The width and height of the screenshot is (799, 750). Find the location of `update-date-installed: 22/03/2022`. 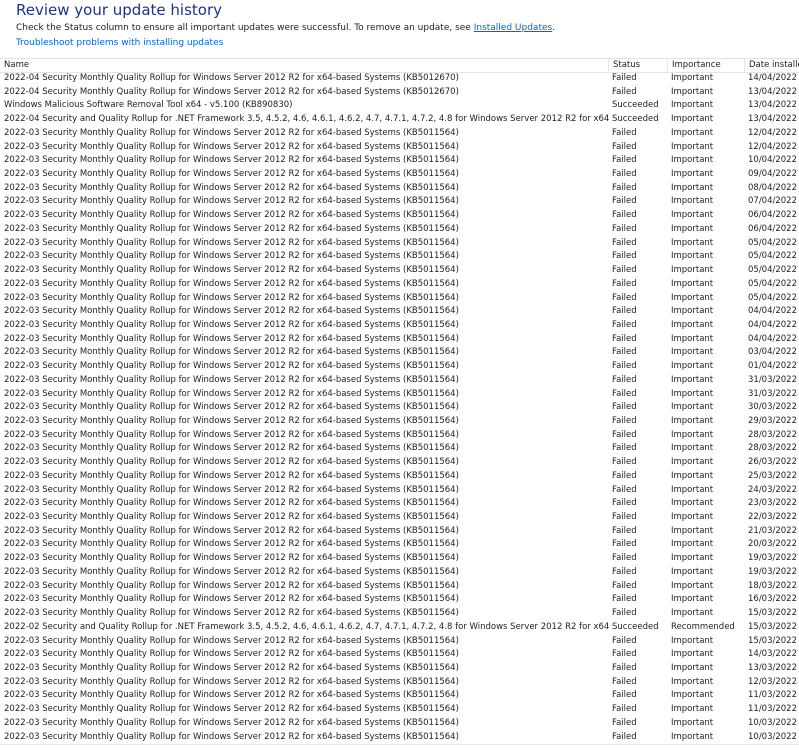

update-date-installed: 22/03/2022 is located at coordinates (772, 517).